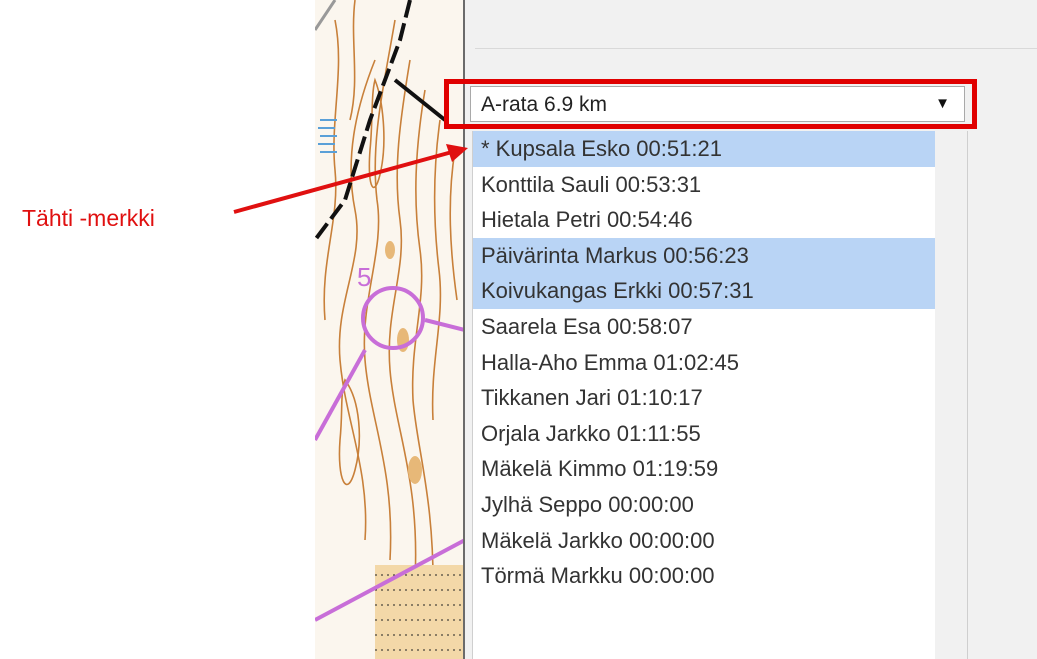 This screenshot has width=1037, height=659. What do you see at coordinates (756, 48) in the screenshot?
I see `panel-separator` at bounding box center [756, 48].